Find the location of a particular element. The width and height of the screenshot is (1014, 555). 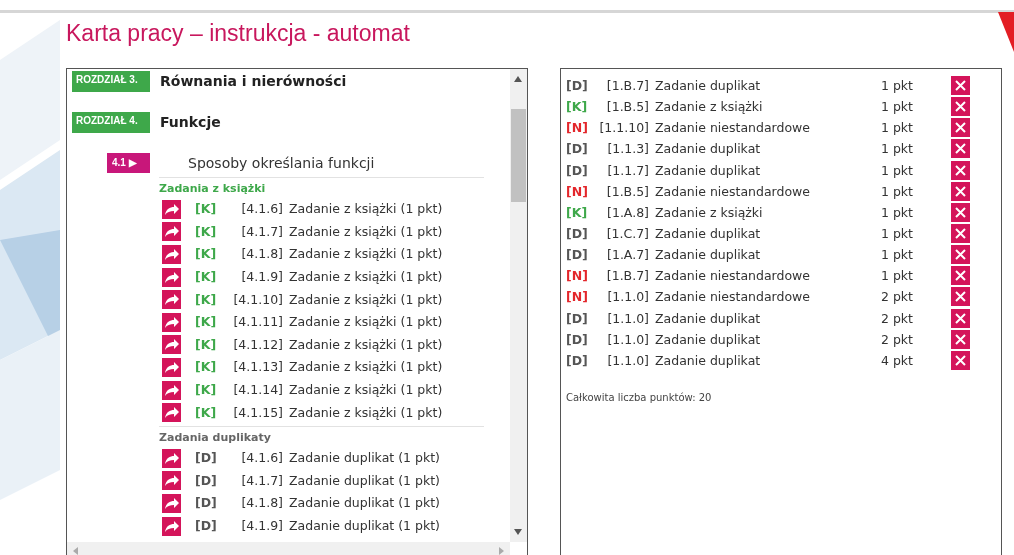

task-code: [4.1.10] is located at coordinates (257, 299).